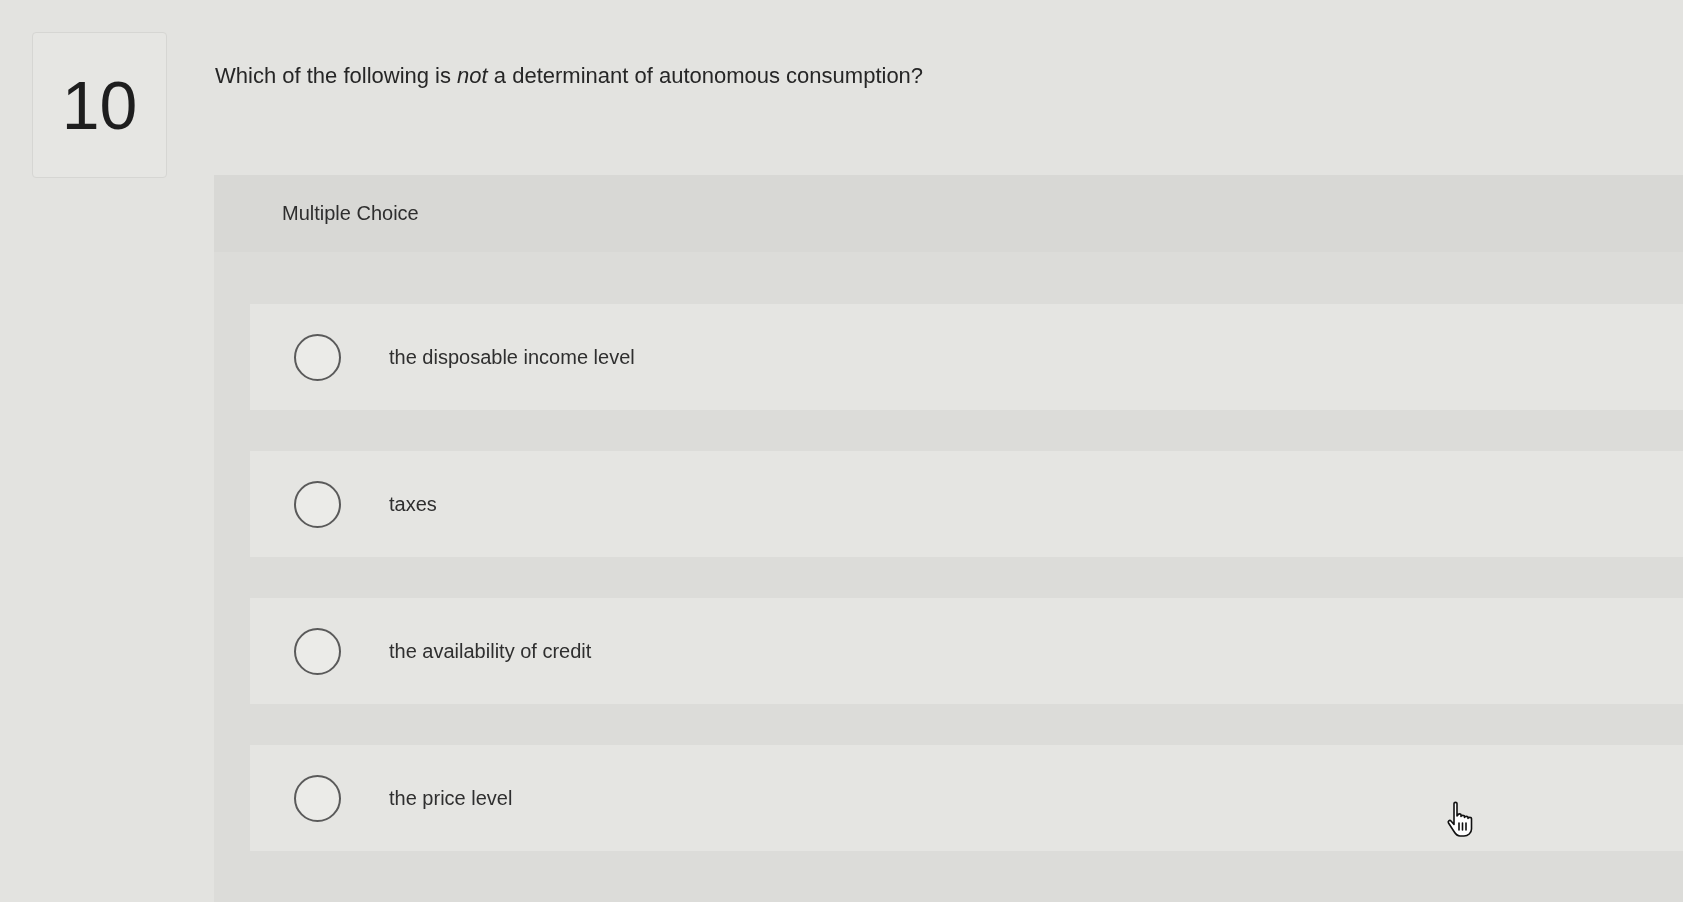 The height and width of the screenshot is (902, 1683). What do you see at coordinates (966, 504) in the screenshot?
I see `answer-option: taxes` at bounding box center [966, 504].